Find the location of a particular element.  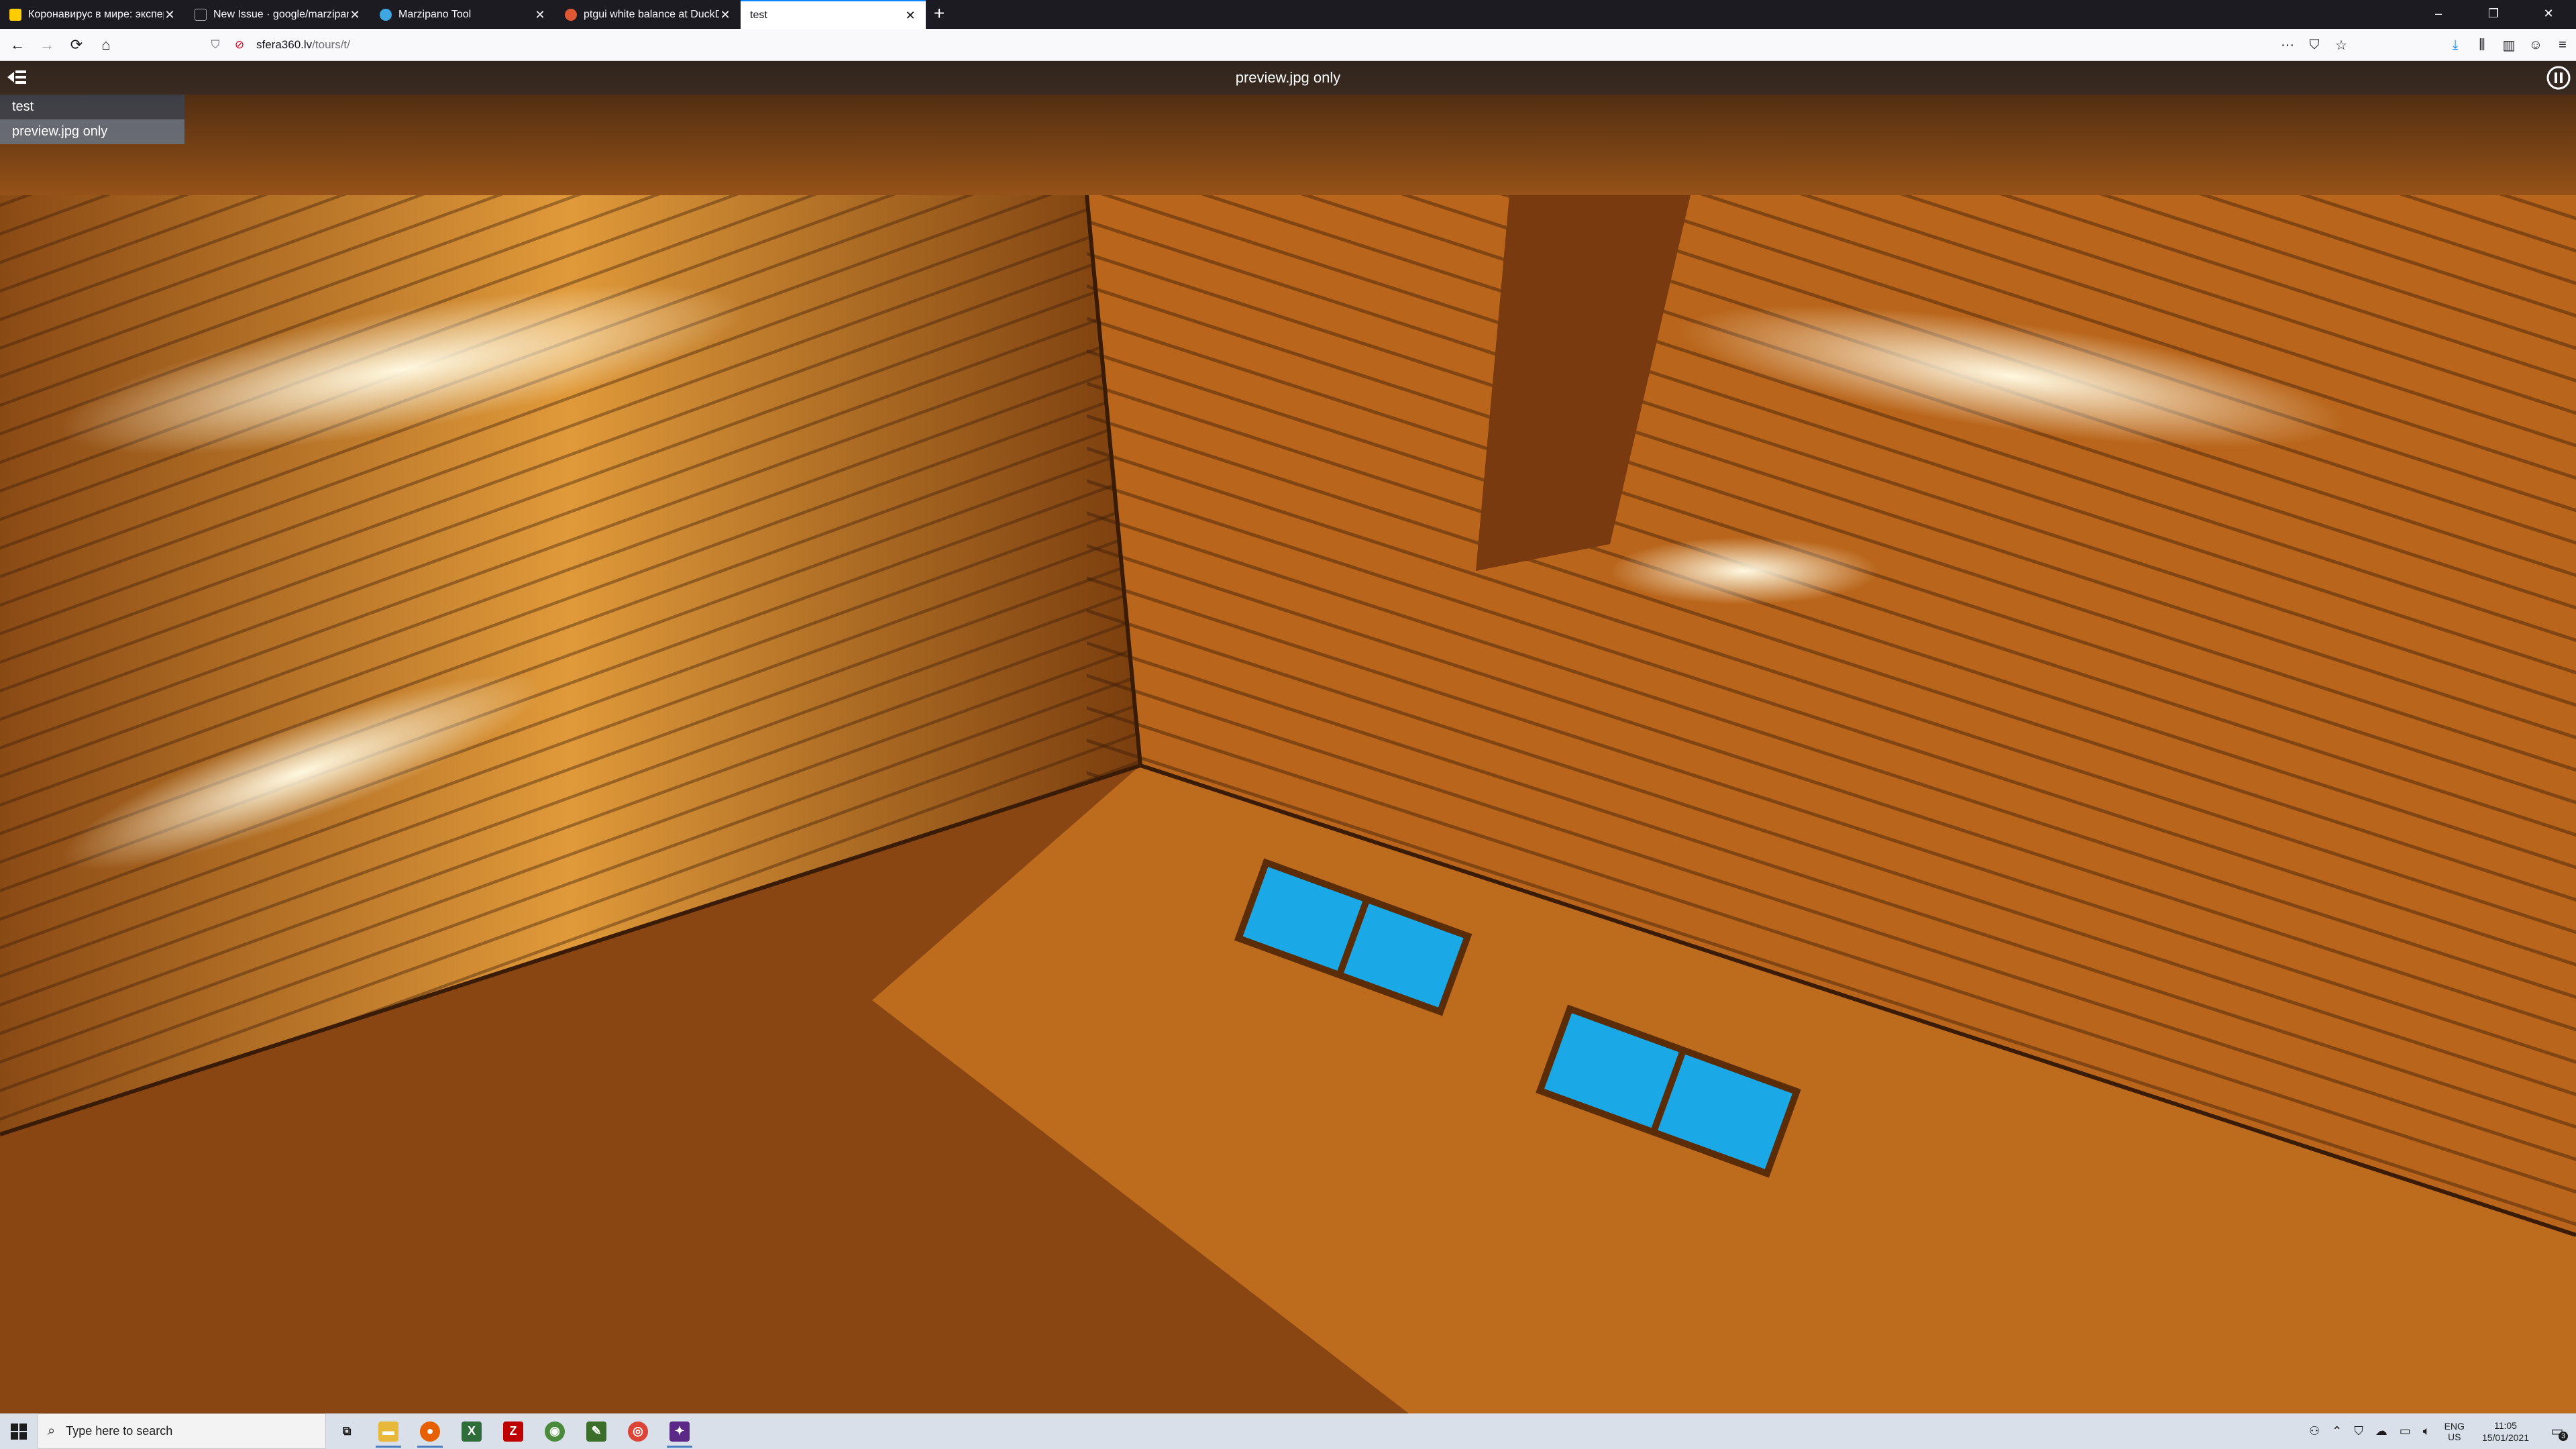

input-language: ENG US is located at coordinates (2455, 1431).